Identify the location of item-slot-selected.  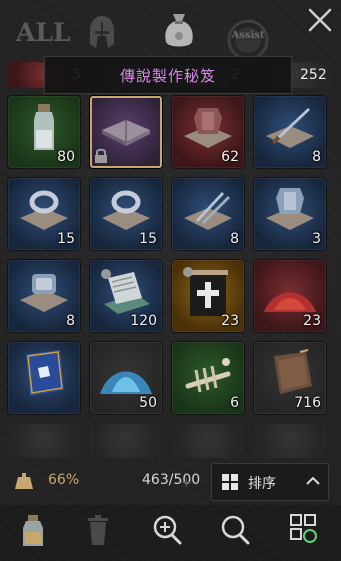
(126, 132).